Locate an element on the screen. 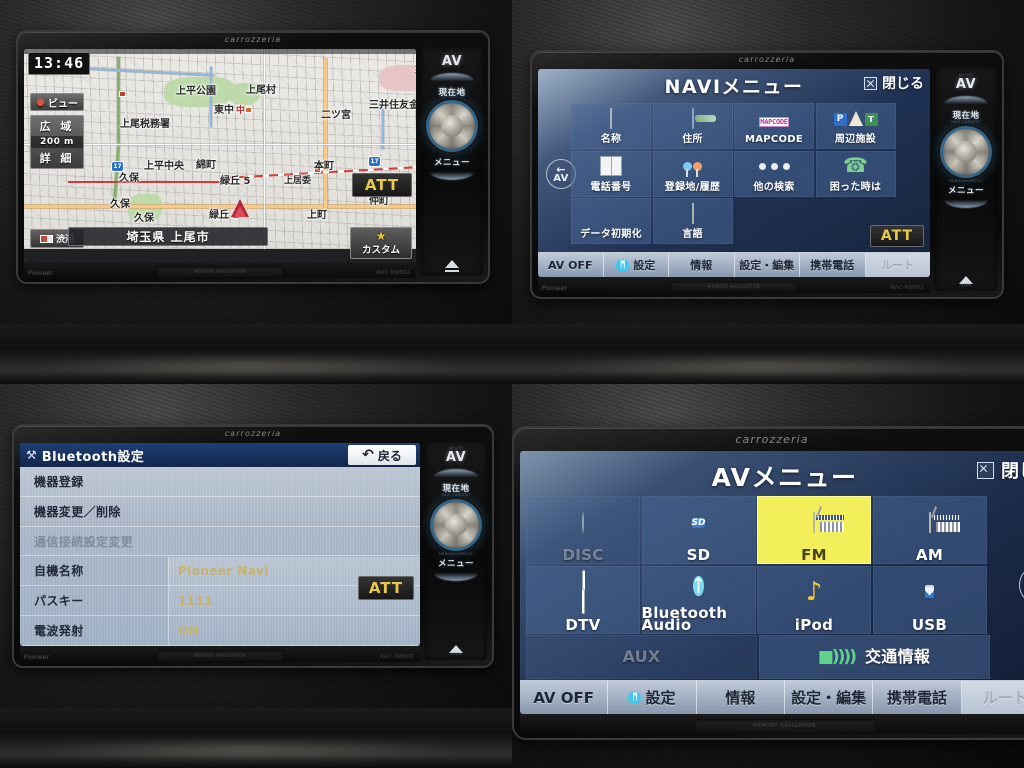 The image size is (1024, 768). tile--: 他の検索 is located at coordinates (774, 173).